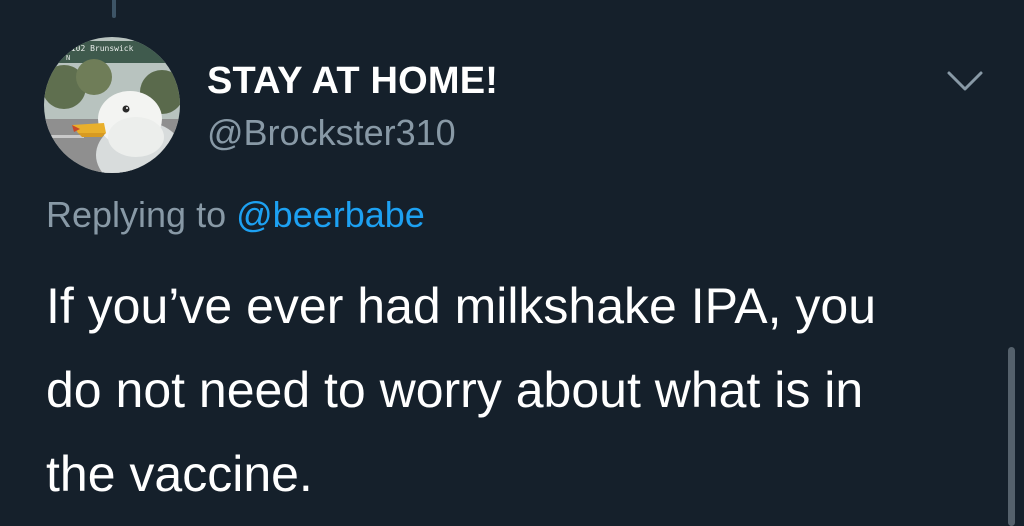  What do you see at coordinates (100, 48) in the screenshot?
I see `avatar-sign-text: A102 Brunswick` at bounding box center [100, 48].